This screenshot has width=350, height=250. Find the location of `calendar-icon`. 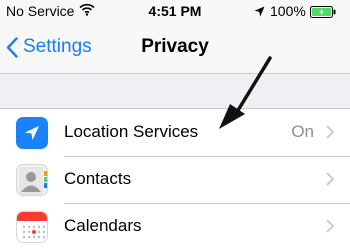

calendar-icon is located at coordinates (32, 227).